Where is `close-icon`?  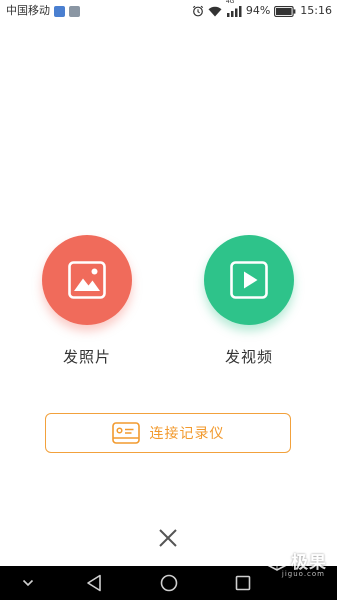 close-icon is located at coordinates (168, 538).